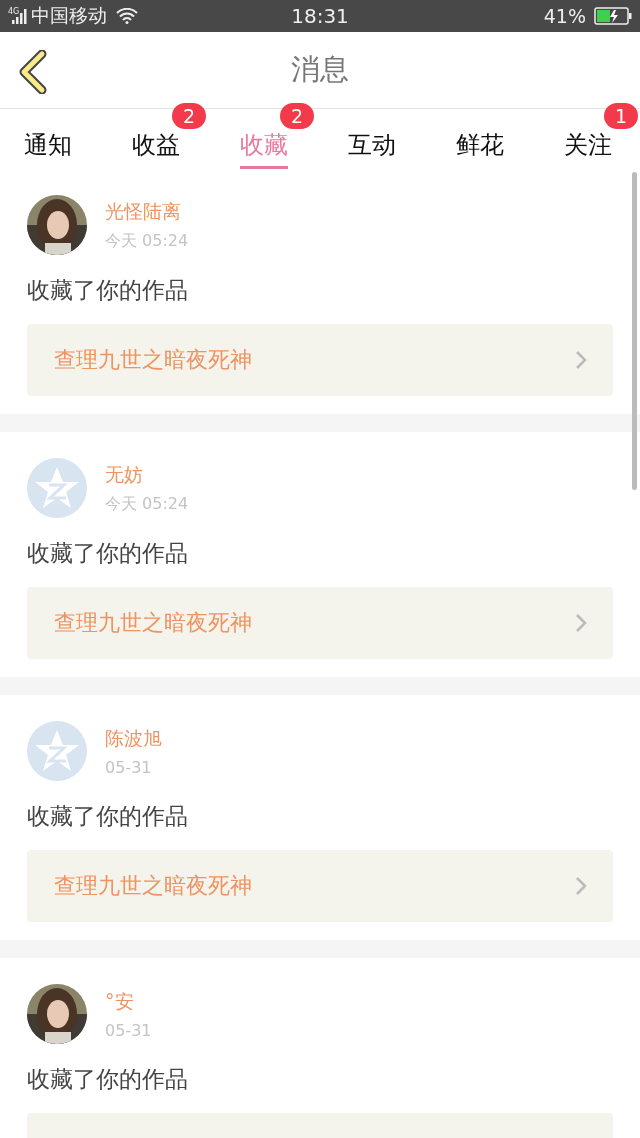 The image size is (640, 1138). Describe the element at coordinates (320, 69) in the screenshot. I see `page-title: 消息` at that location.